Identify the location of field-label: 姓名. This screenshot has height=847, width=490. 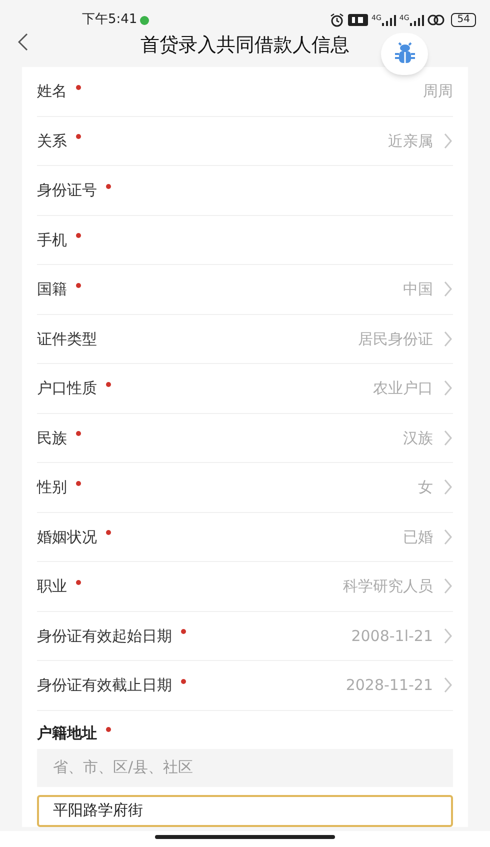
(52, 91).